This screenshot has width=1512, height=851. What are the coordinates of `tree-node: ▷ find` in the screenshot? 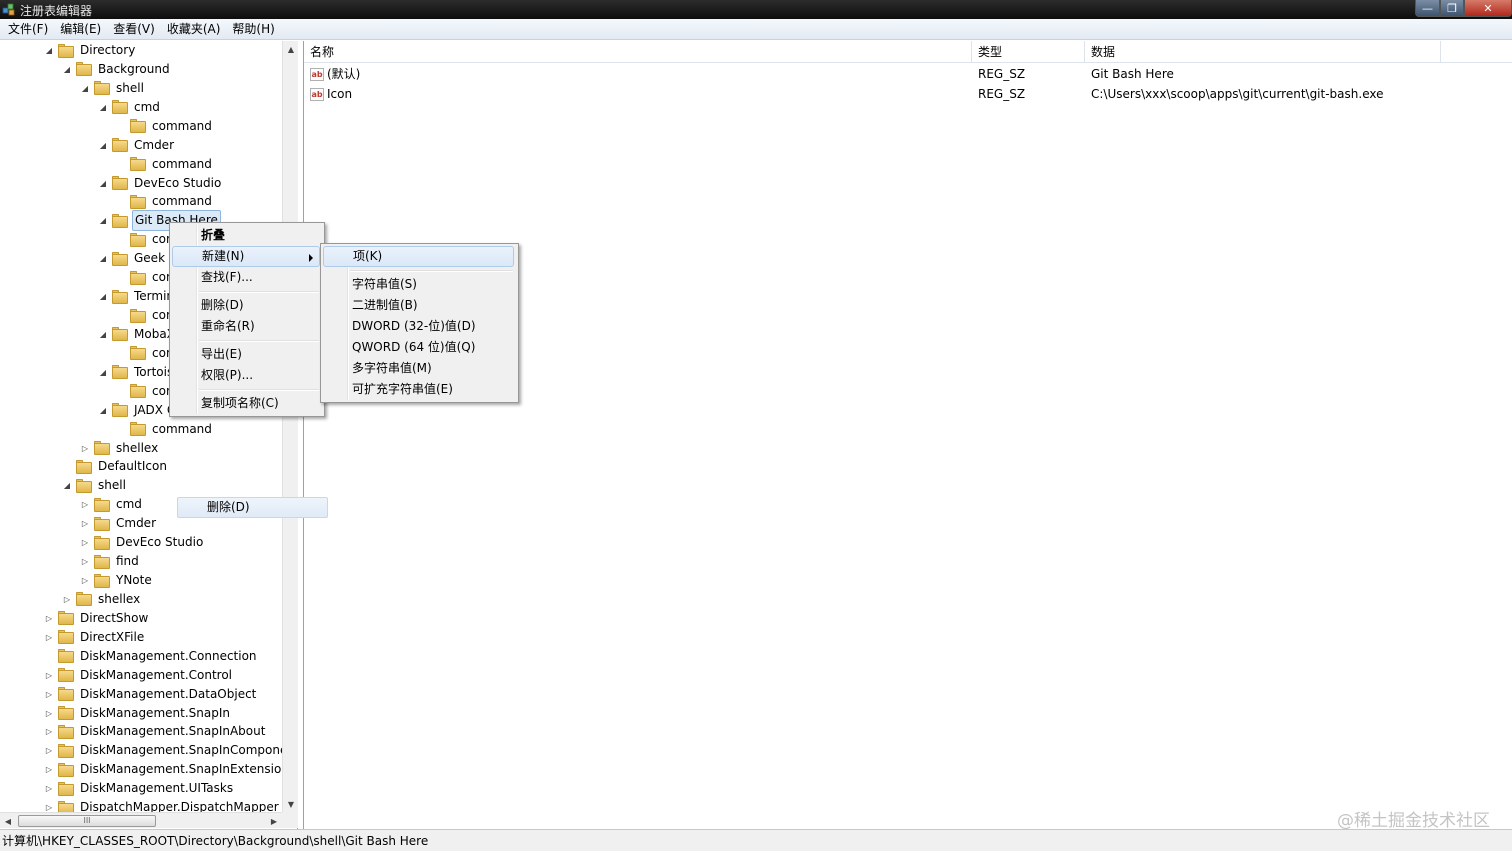 It's located at (110, 561).